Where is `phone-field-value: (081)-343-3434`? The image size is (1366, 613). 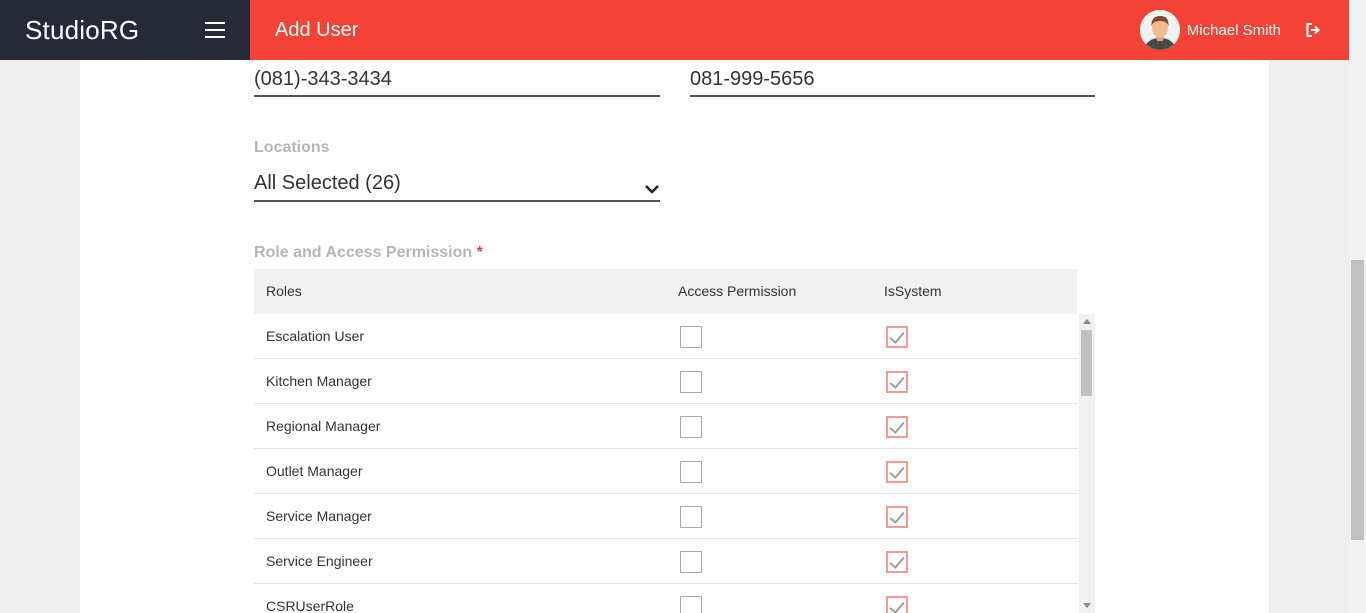 phone-field-value: (081)-343-3434 is located at coordinates (323, 79).